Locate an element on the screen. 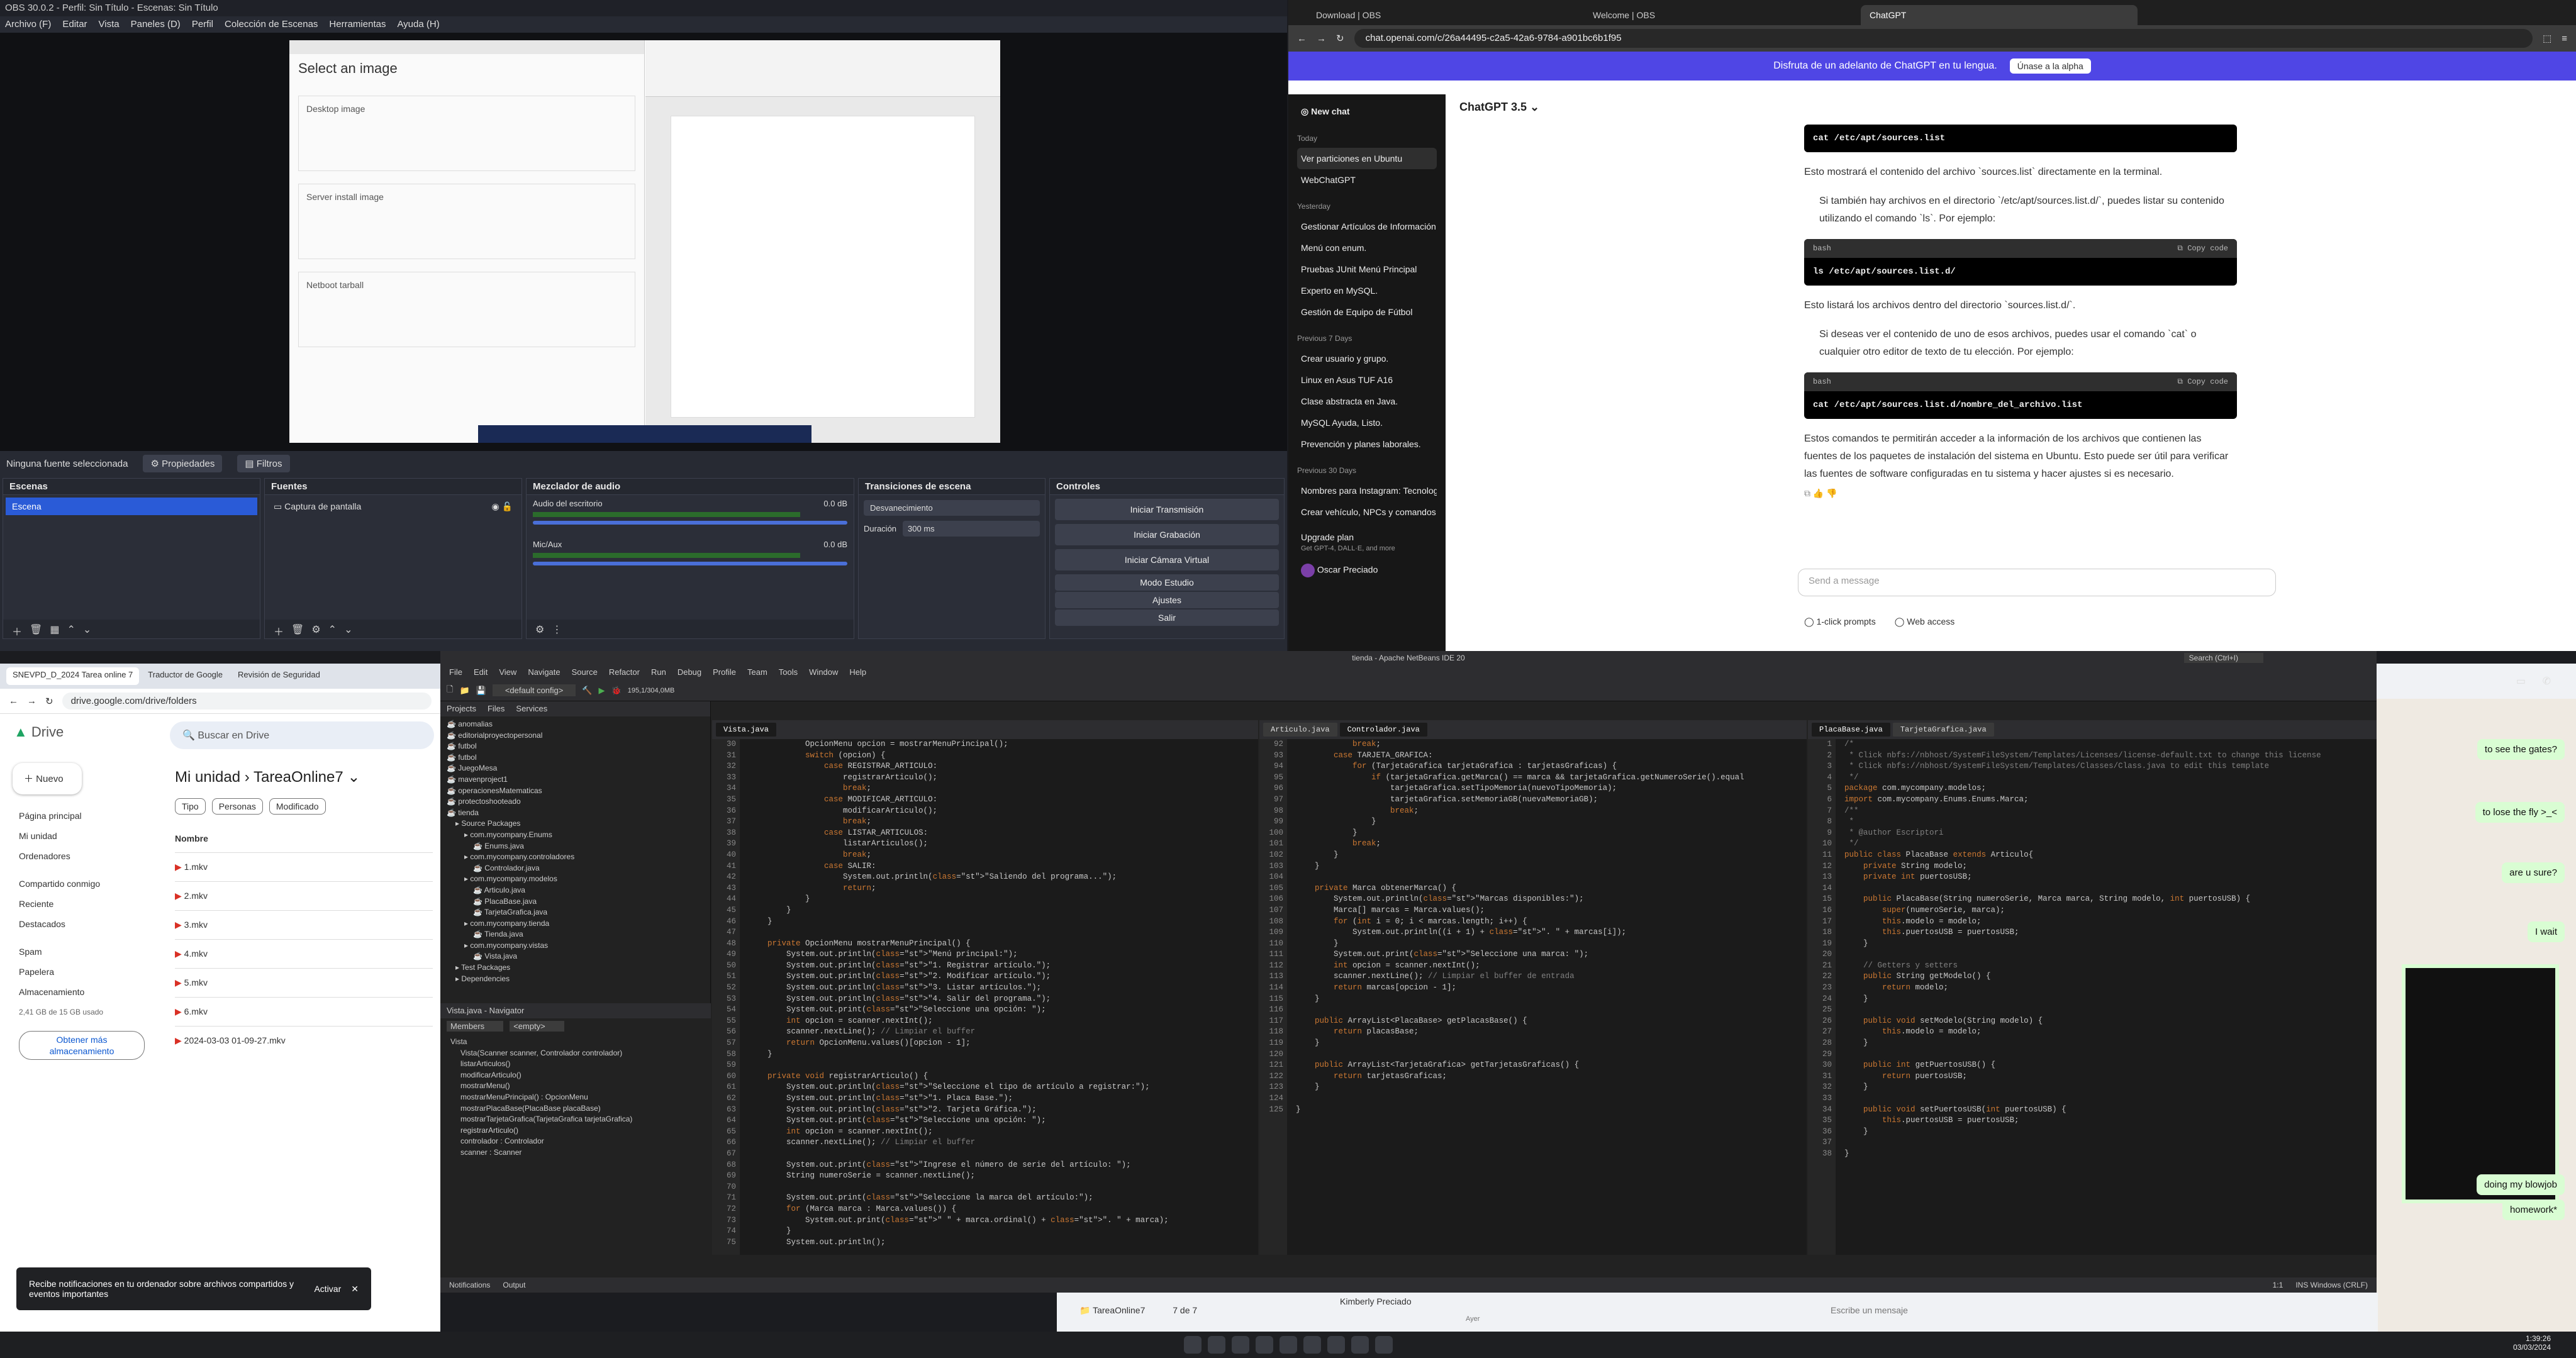  extensions-icon: ⬚ is located at coordinates (2547, 38).